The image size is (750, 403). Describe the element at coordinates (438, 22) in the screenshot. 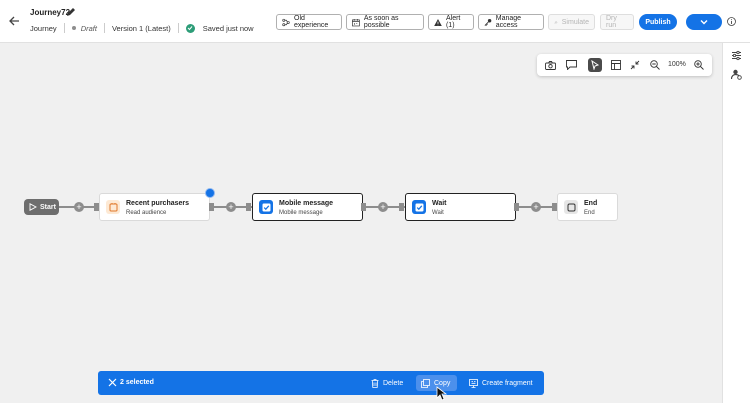

I see `alert-triangle-icon` at that location.